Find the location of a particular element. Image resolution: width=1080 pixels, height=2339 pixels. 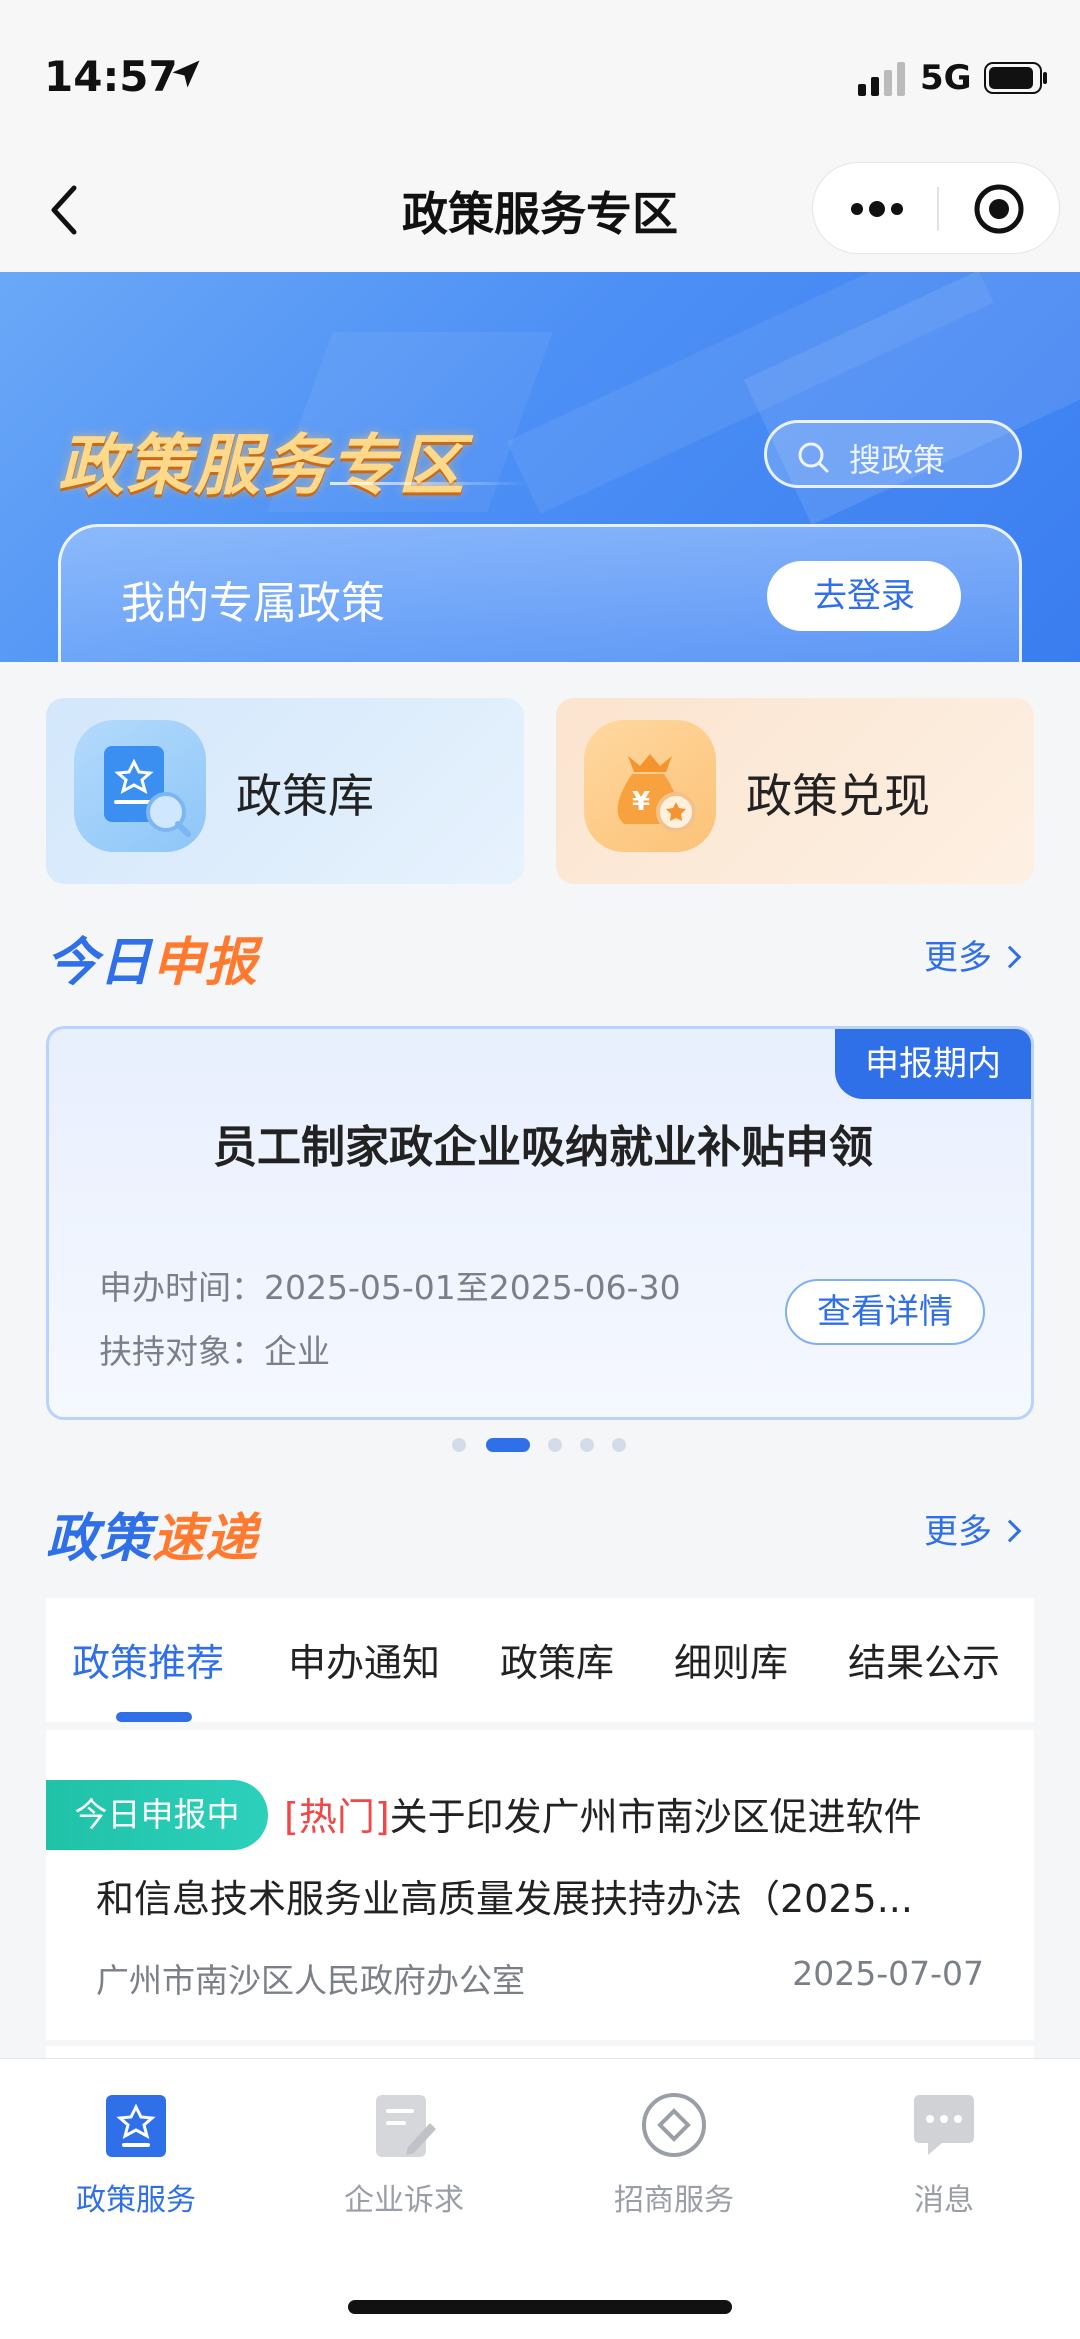

policy-library-icon is located at coordinates (140, 786).